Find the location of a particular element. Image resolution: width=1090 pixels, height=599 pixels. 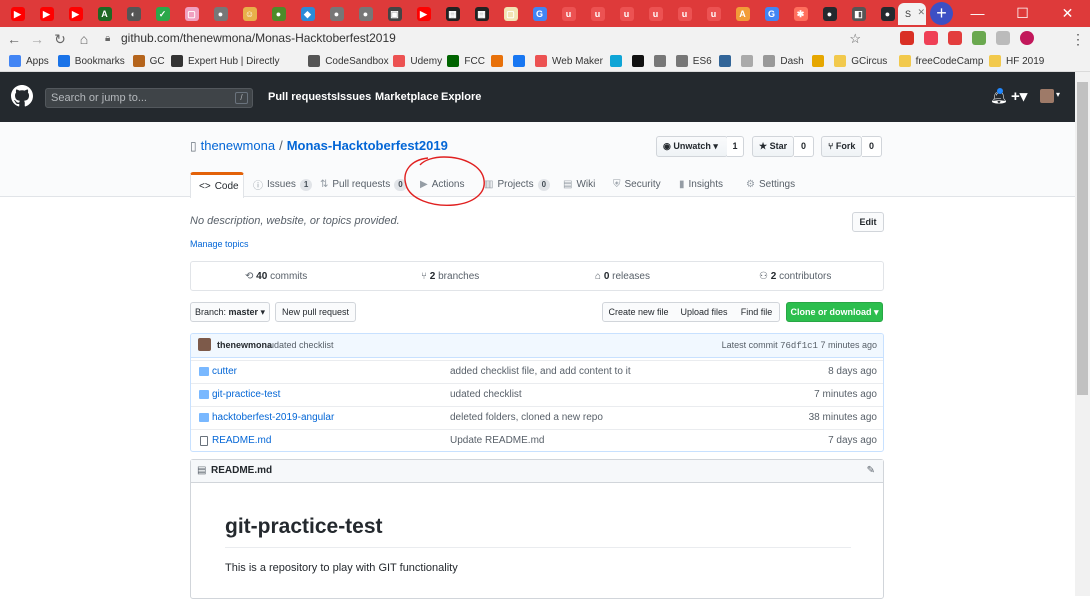

file-name-link: cutter is located at coordinates (224, 371).